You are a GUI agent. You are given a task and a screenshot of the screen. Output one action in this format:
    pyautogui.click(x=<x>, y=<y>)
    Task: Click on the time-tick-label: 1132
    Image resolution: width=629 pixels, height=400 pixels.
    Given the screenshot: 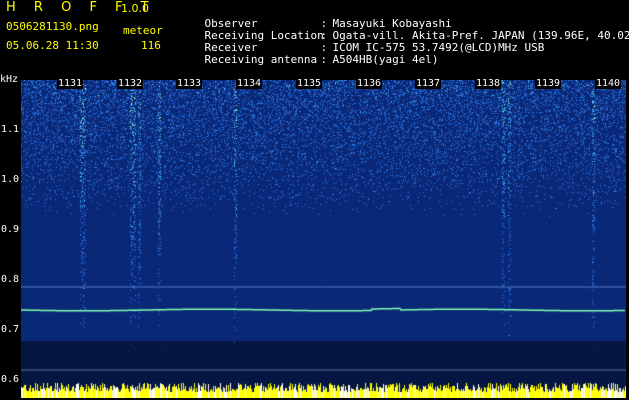 What is the action you would take?
    pyautogui.click(x=130, y=83)
    